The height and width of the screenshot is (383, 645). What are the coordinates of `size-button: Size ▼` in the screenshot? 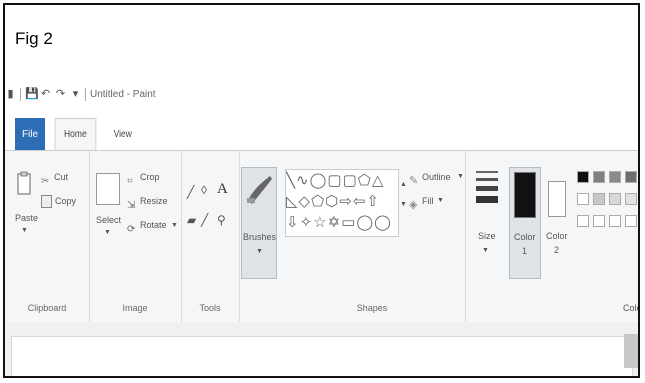 It's located at (485, 222).